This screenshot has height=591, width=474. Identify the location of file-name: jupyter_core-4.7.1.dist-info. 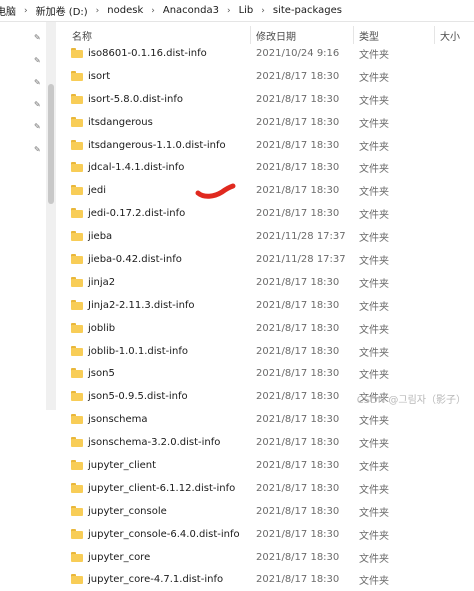
(156, 580).